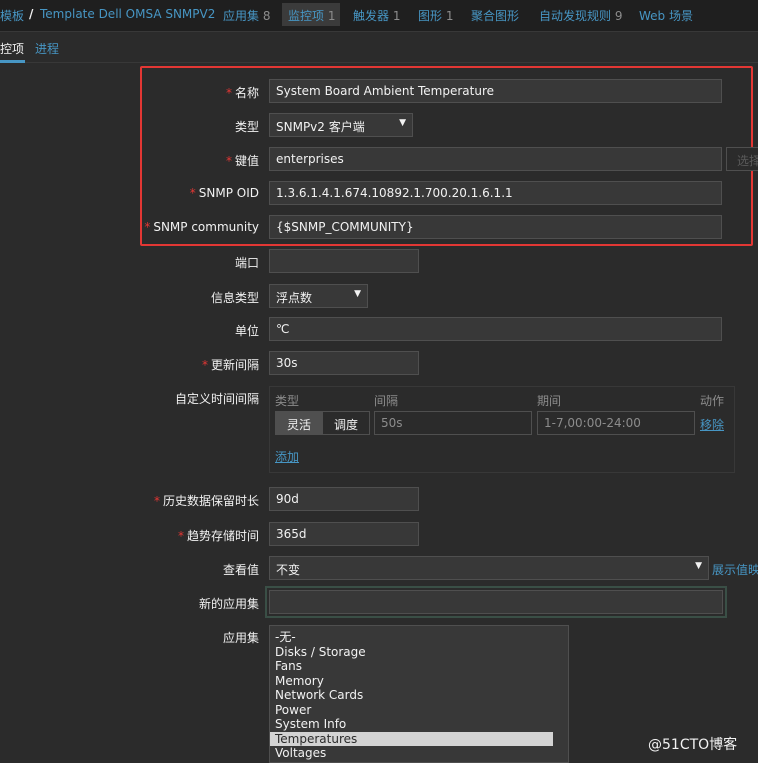  Describe the element at coordinates (495, 227) in the screenshot. I see `snmp-community-input: {$SNMP_COMMUNITY}` at that location.